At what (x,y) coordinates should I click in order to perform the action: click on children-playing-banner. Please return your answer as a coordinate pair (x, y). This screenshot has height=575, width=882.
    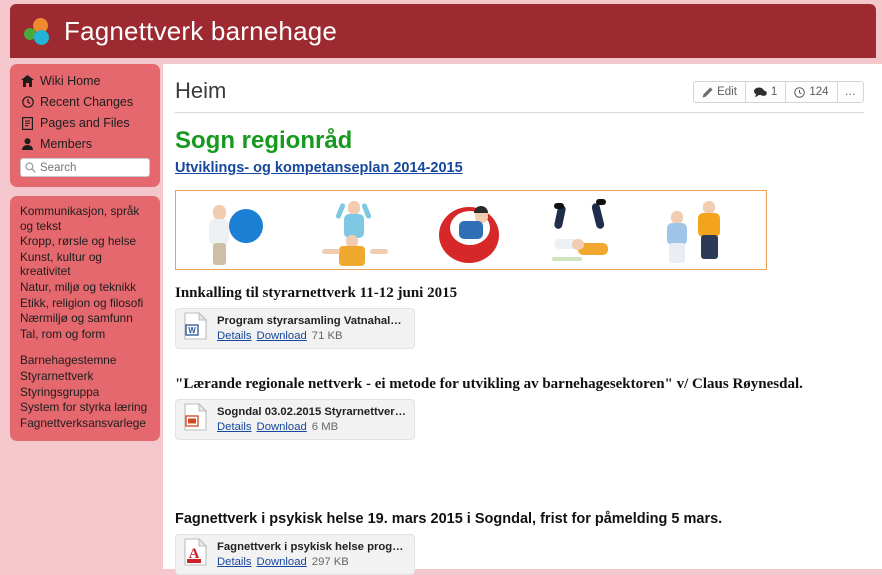
    Looking at the image, I should click on (471, 230).